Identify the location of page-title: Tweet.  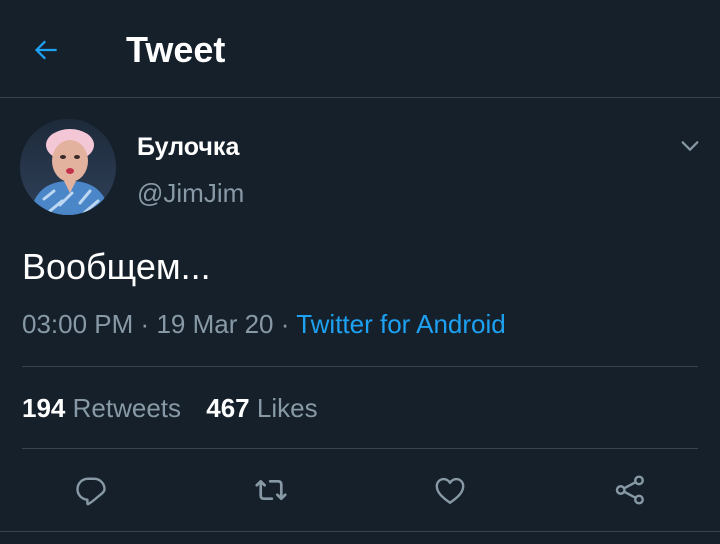
(176, 49).